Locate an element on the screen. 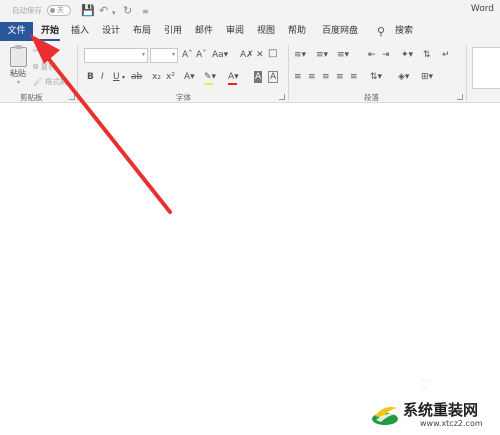 The width and height of the screenshot is (500, 435). cut-label: 剪切 is located at coordinates (49, 50).